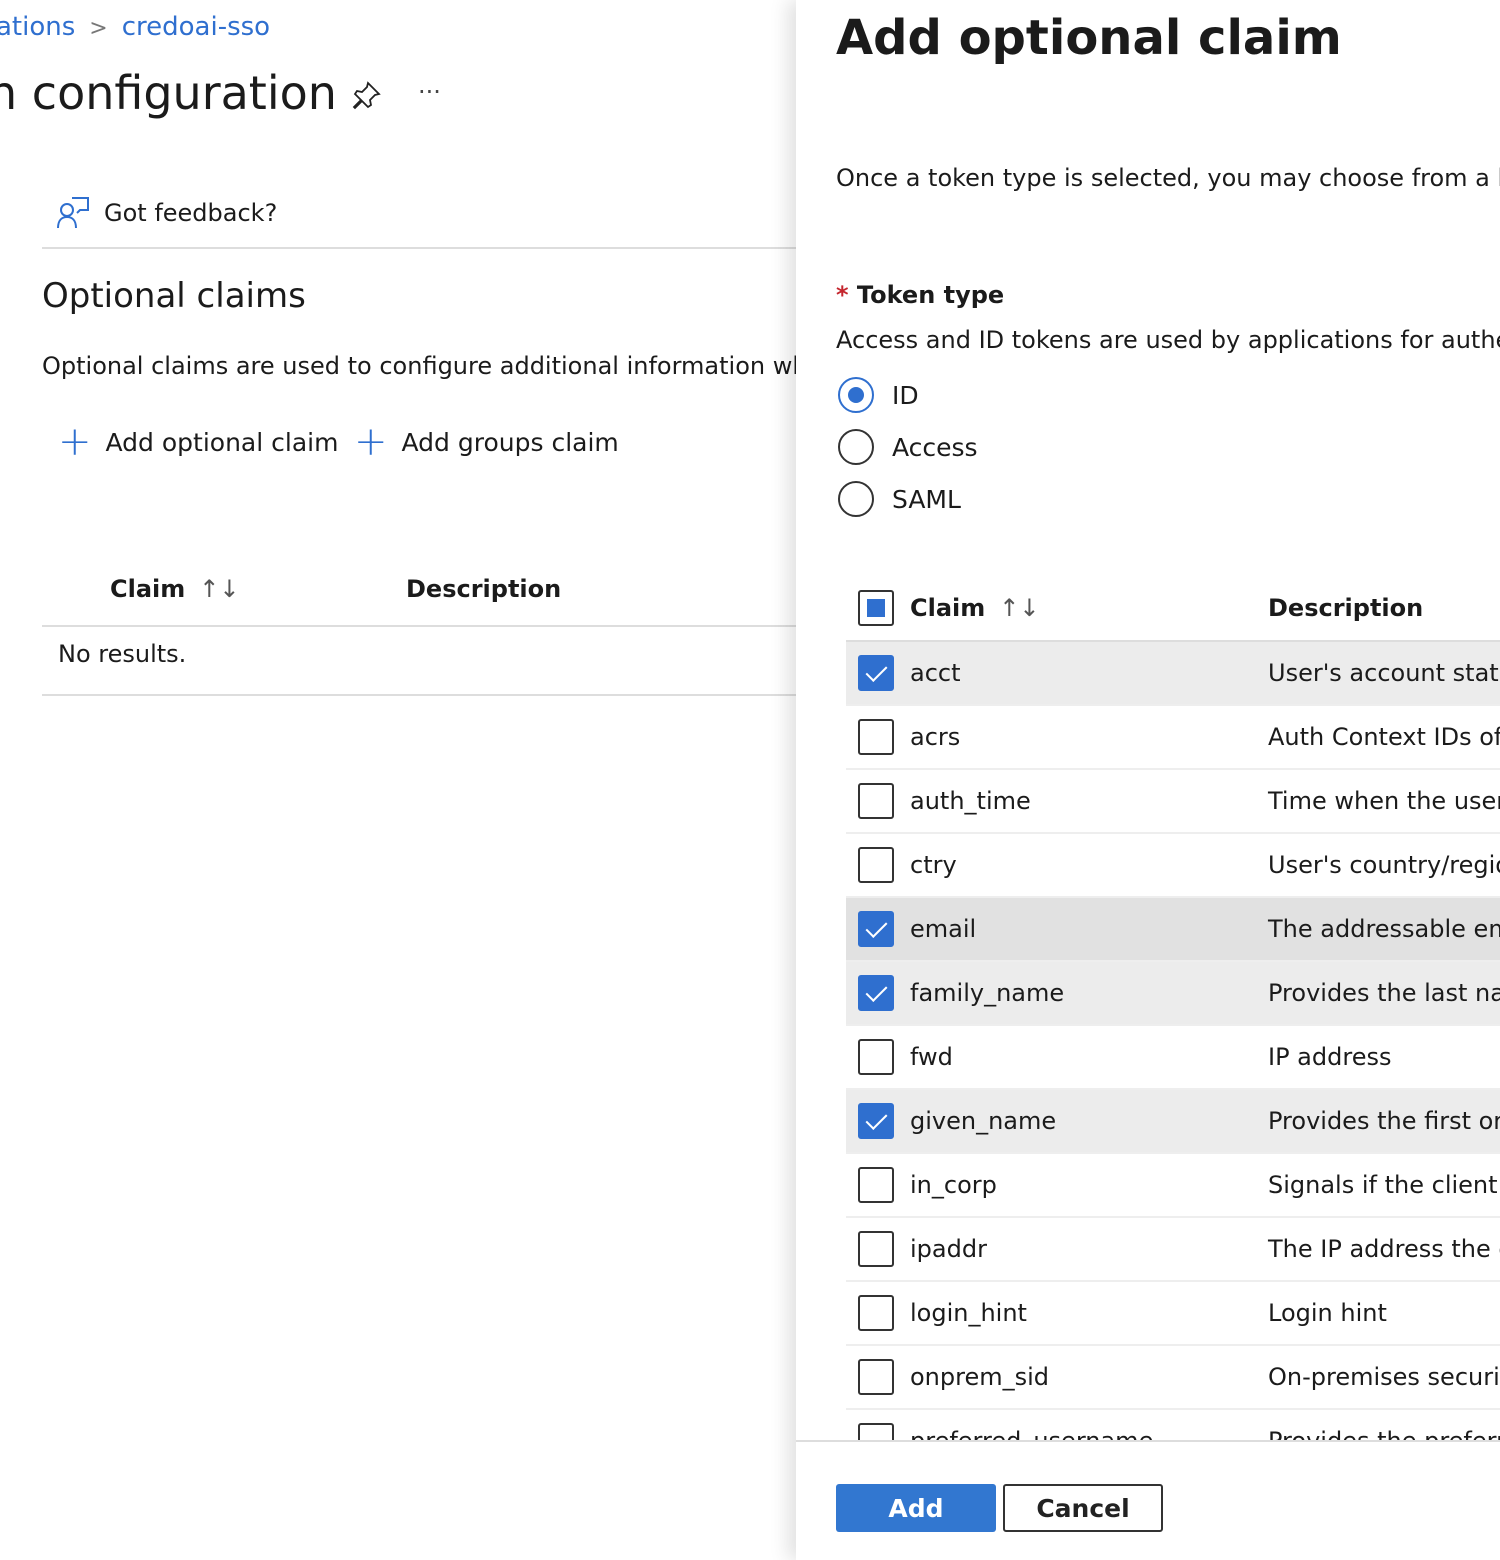 This screenshot has width=1500, height=1560. I want to click on claim-description: The IP address the cl, so click(1384, 1249).